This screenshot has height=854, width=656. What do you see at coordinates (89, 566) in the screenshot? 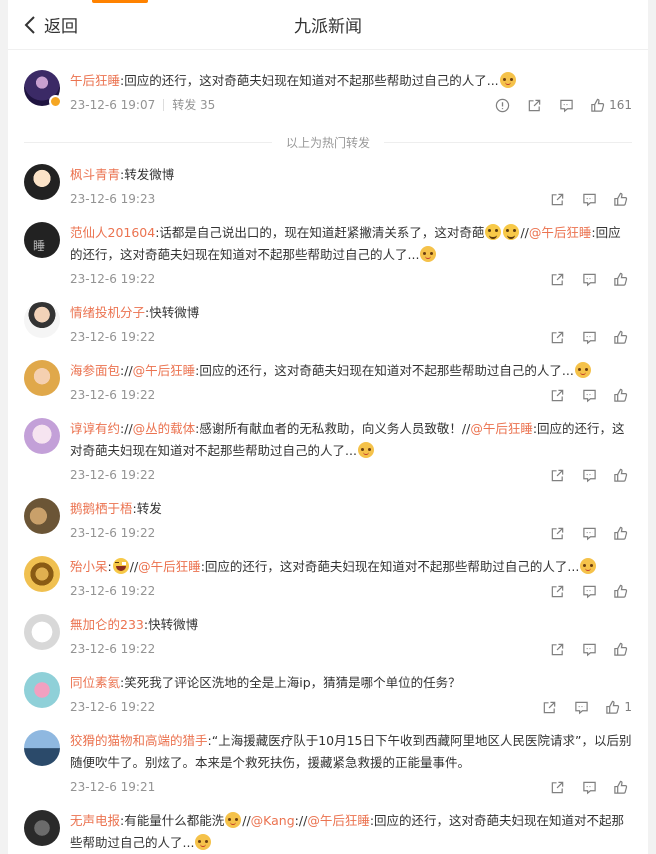
I see `user-name: 殆小呆` at bounding box center [89, 566].